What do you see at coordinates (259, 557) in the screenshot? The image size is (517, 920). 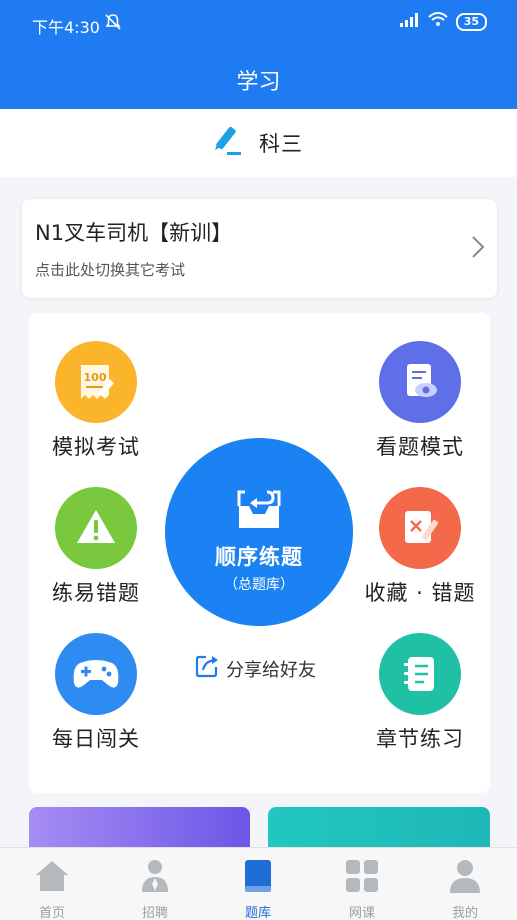 I see `center-title: 顺序练题` at bounding box center [259, 557].